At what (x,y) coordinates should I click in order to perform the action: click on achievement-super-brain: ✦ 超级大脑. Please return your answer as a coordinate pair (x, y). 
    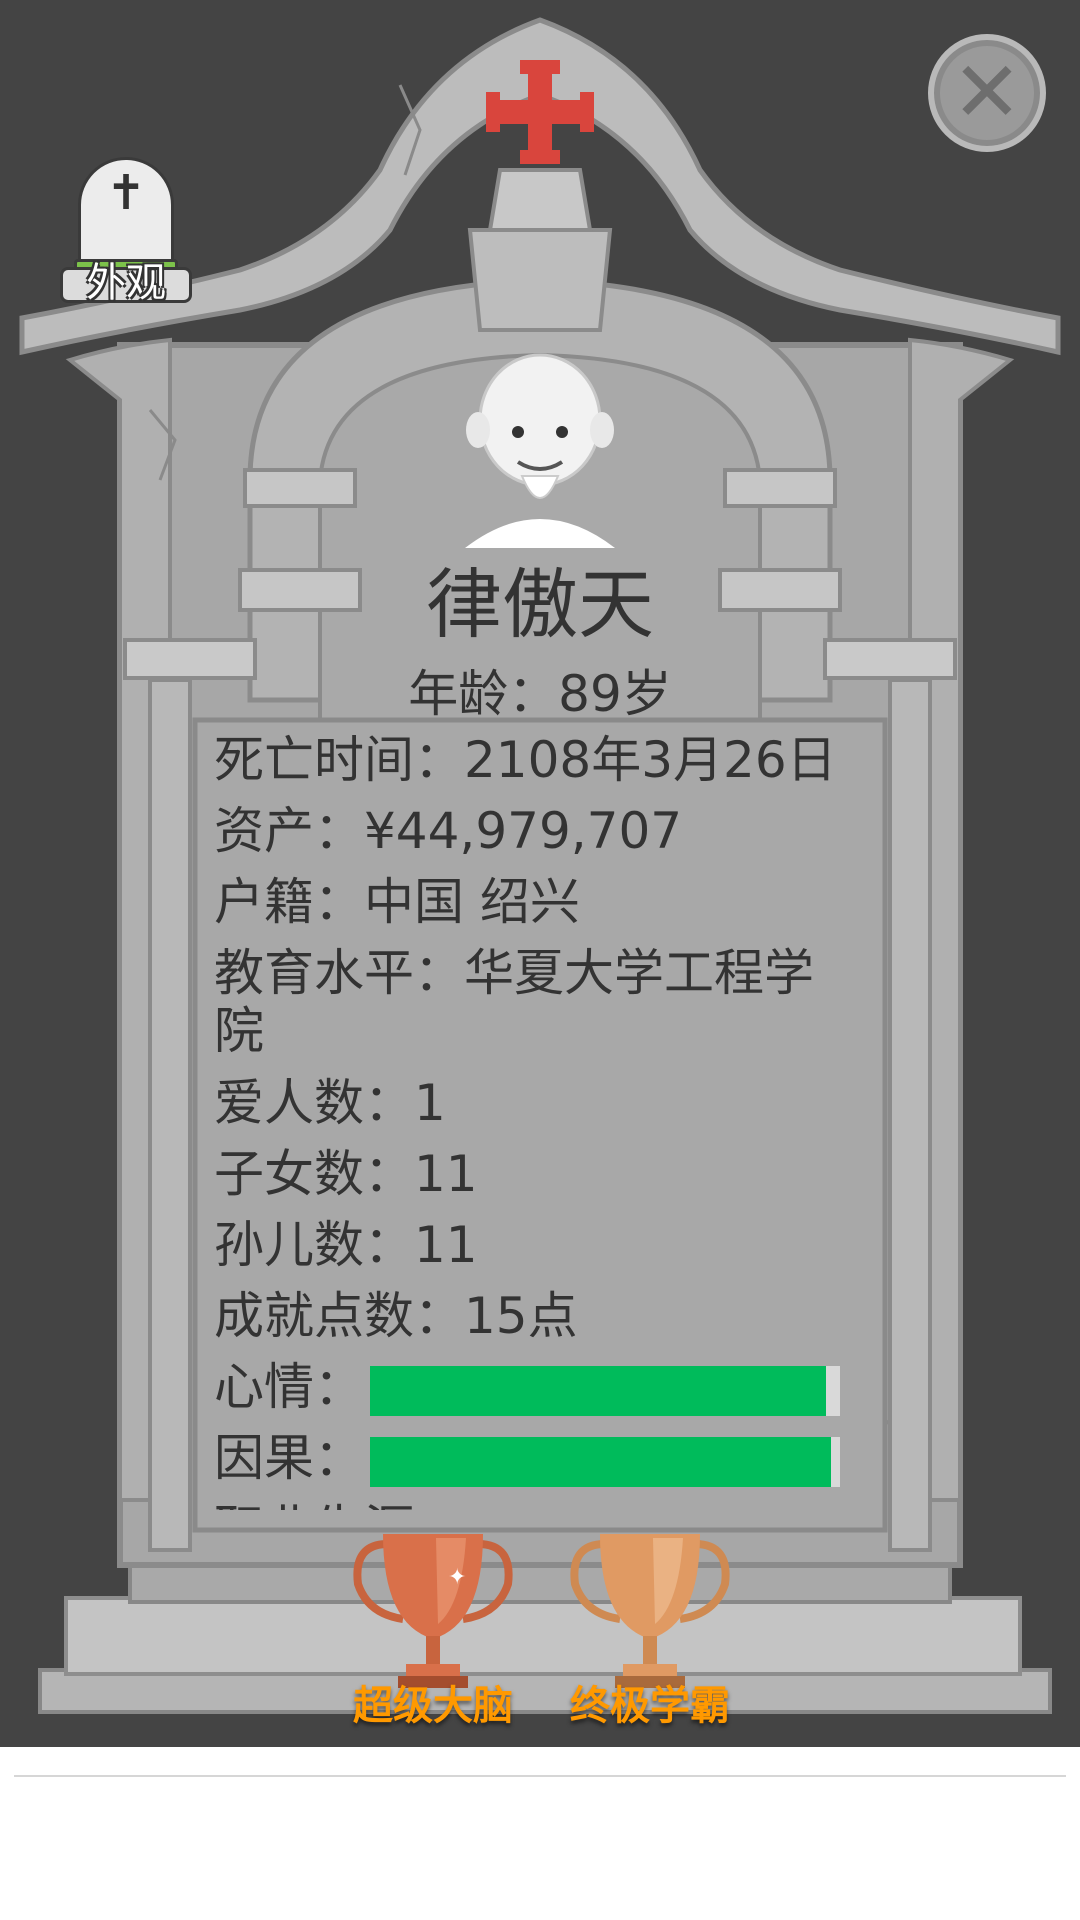
    Looking at the image, I should click on (433, 1629).